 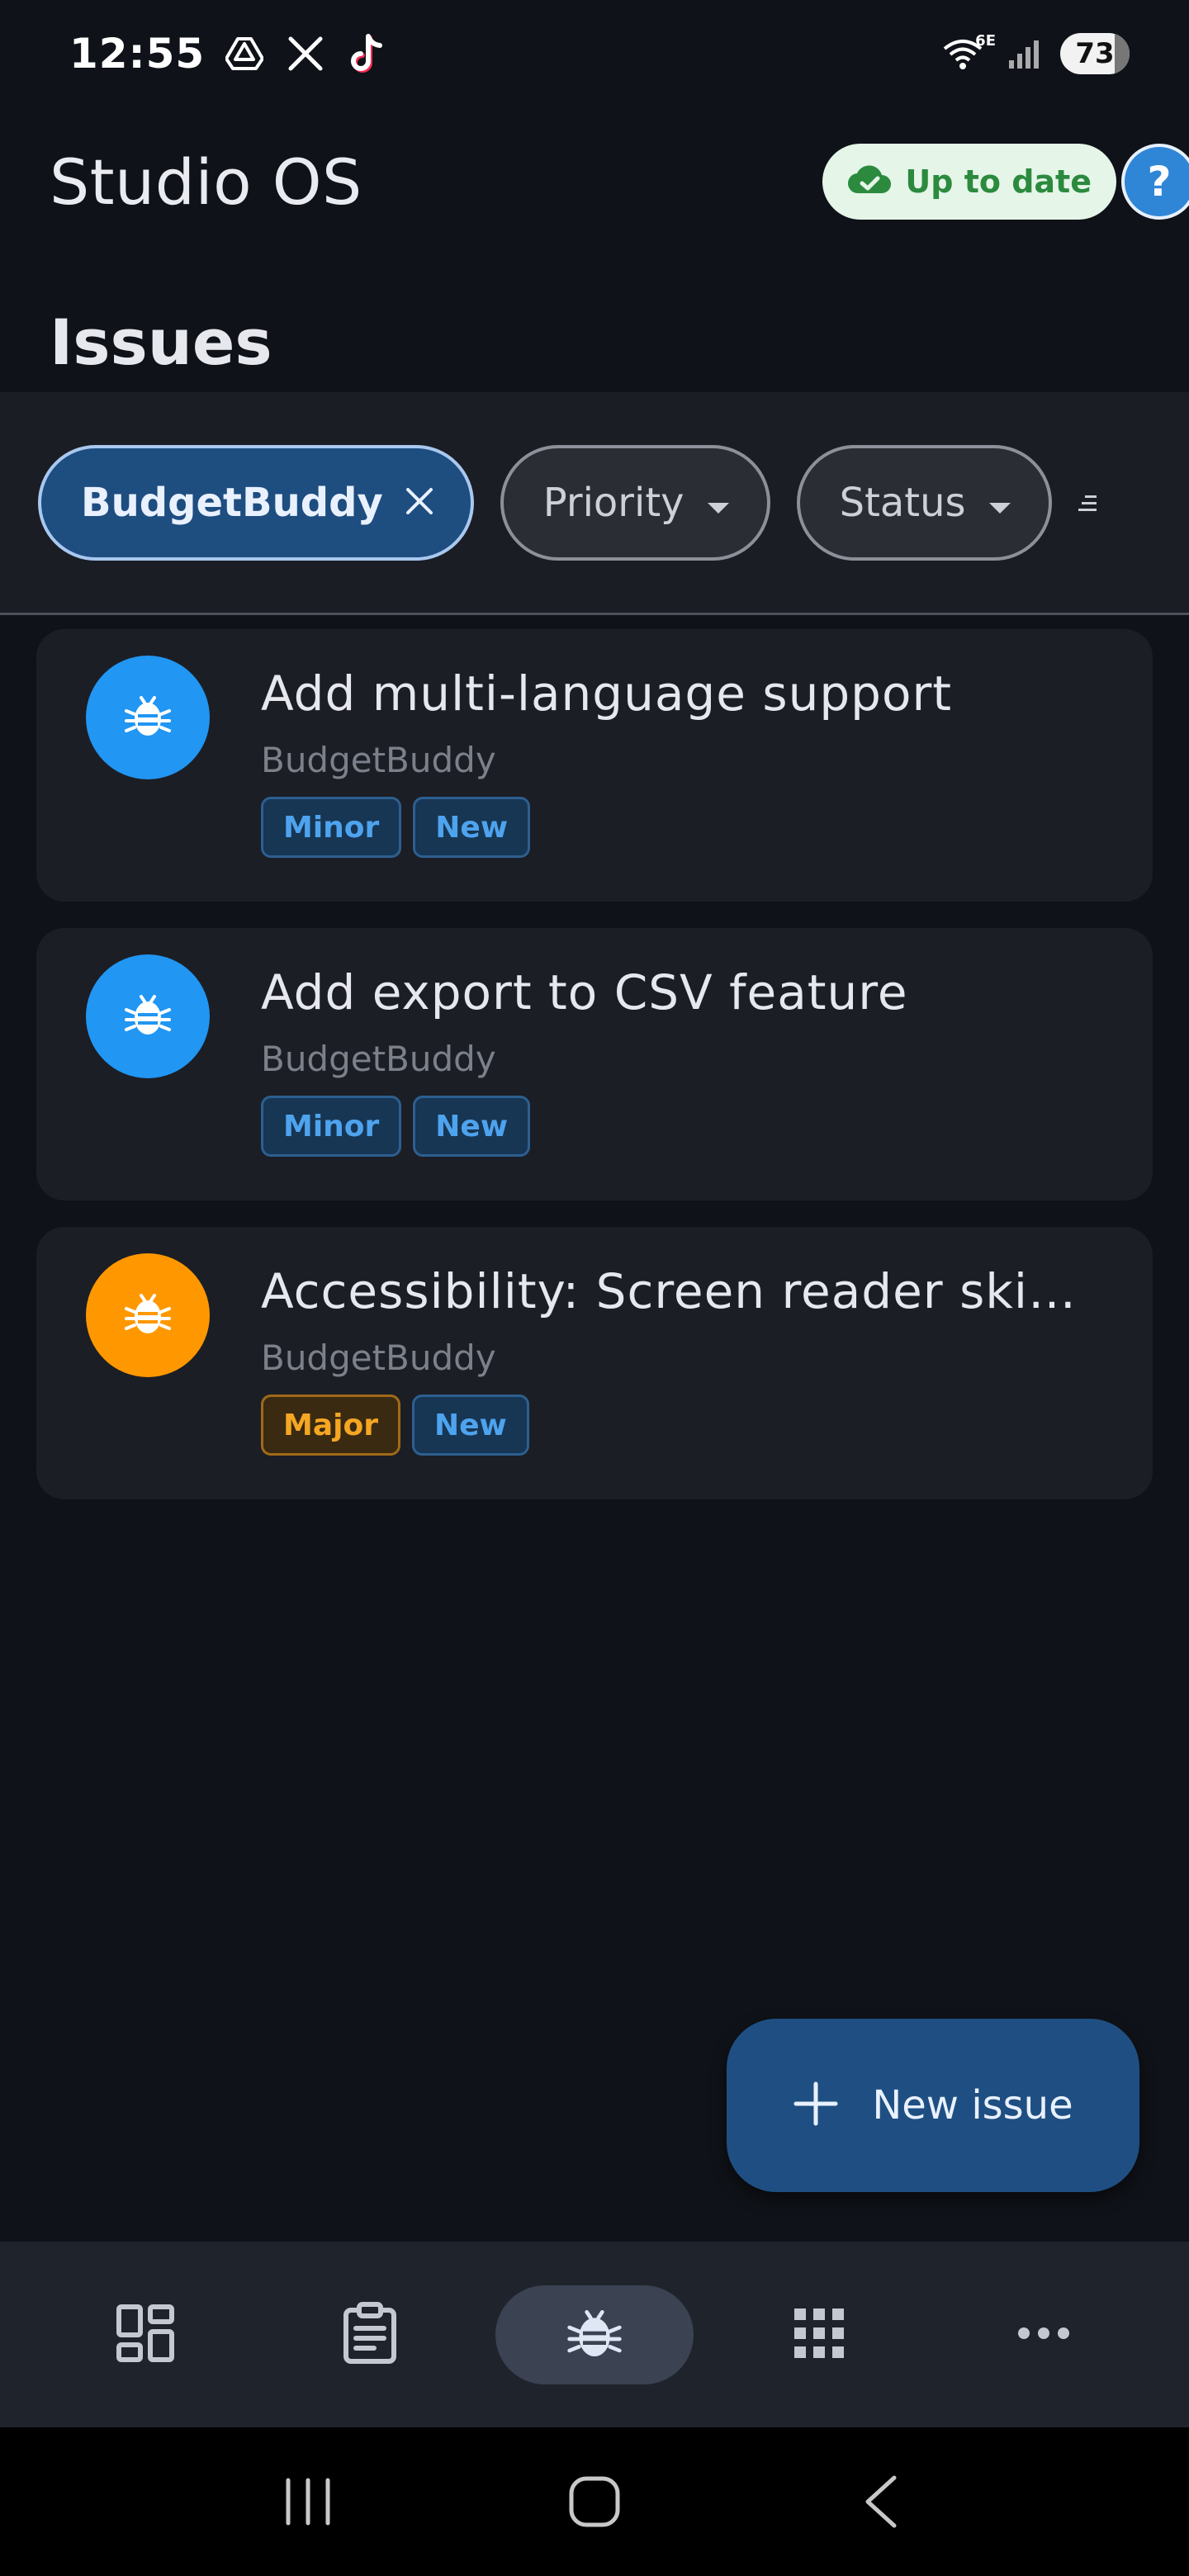 I want to click on nav-apps, so click(x=819, y=2334).